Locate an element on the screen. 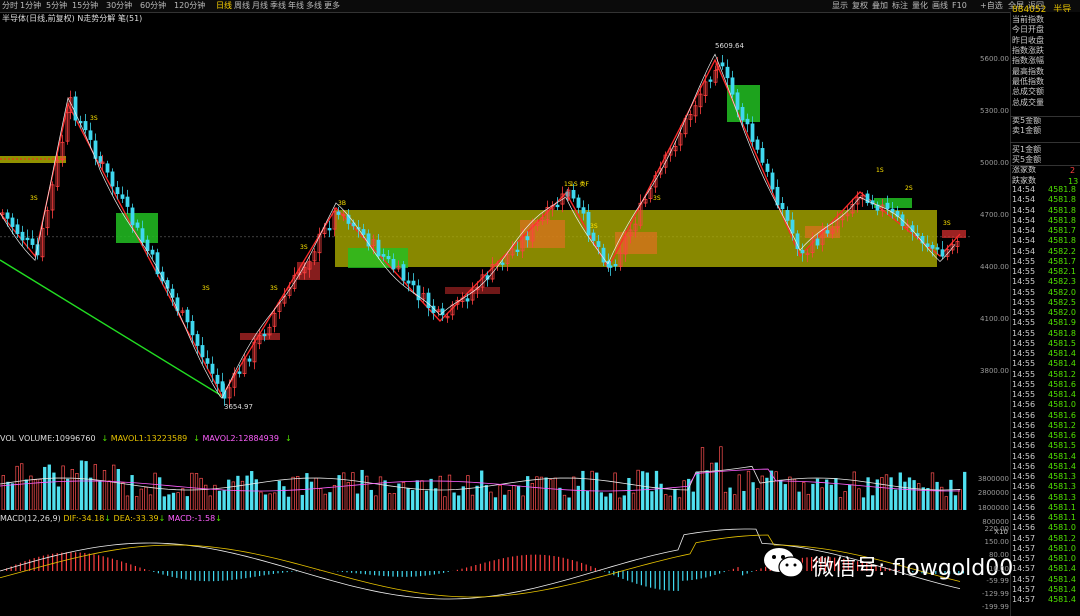 The height and width of the screenshot is (616, 1080). tab-0: 分时 is located at coordinates (10, 6).